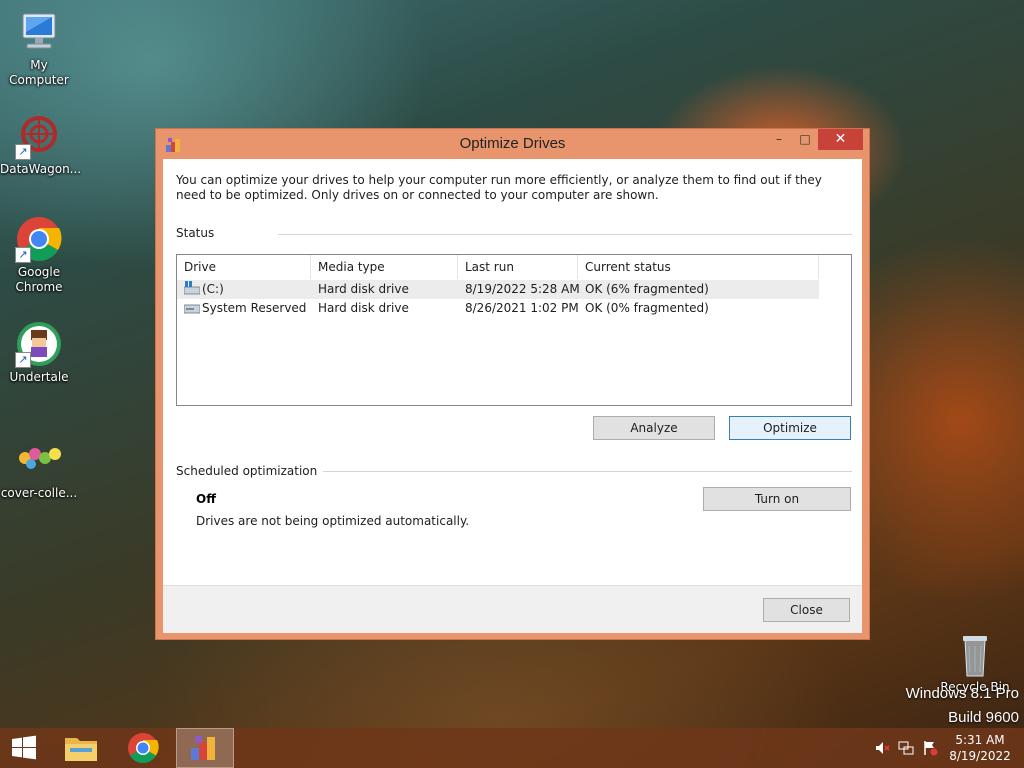 This screenshot has height=768, width=1024. Describe the element at coordinates (906, 748) in the screenshot. I see `network-icon` at that location.